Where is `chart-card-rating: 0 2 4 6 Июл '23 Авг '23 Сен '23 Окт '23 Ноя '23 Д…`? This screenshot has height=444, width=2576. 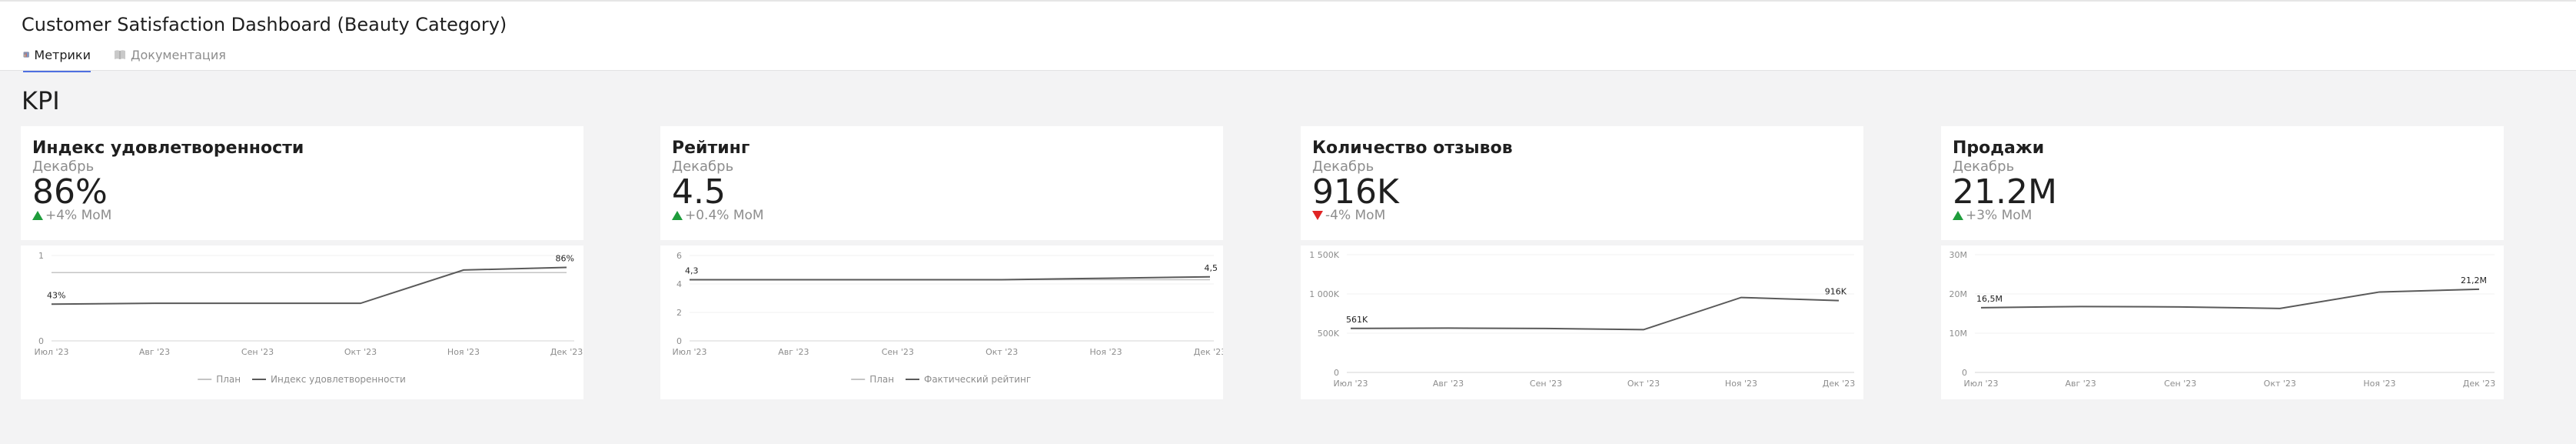
chart-card-rating: 0 2 4 6 Июл '23 Авг '23 Сен '23 Окт '23 Ноя '23 Д… is located at coordinates (941, 322).